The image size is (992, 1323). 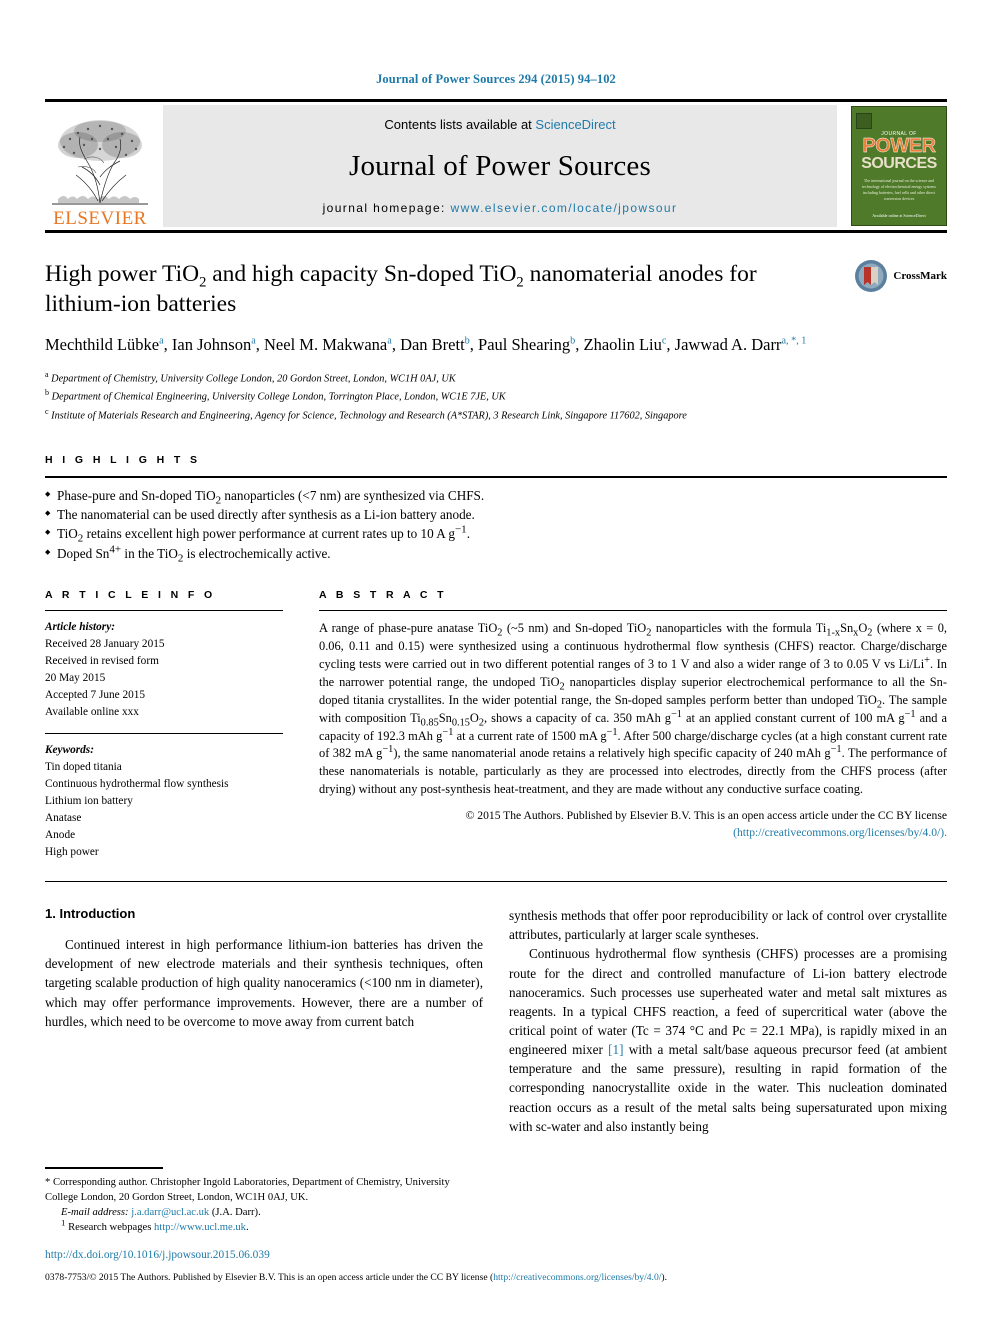 What do you see at coordinates (75, 678) in the screenshot?
I see `history-item: 20 May 2015` at bounding box center [75, 678].